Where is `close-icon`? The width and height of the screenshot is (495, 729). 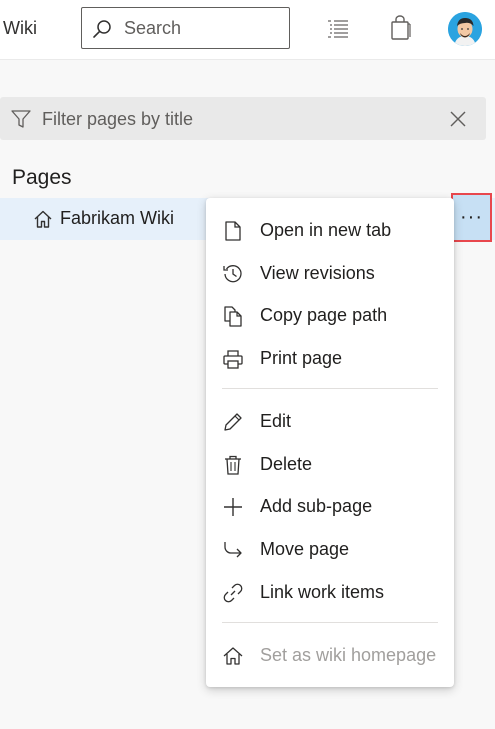
close-icon is located at coordinates (458, 119).